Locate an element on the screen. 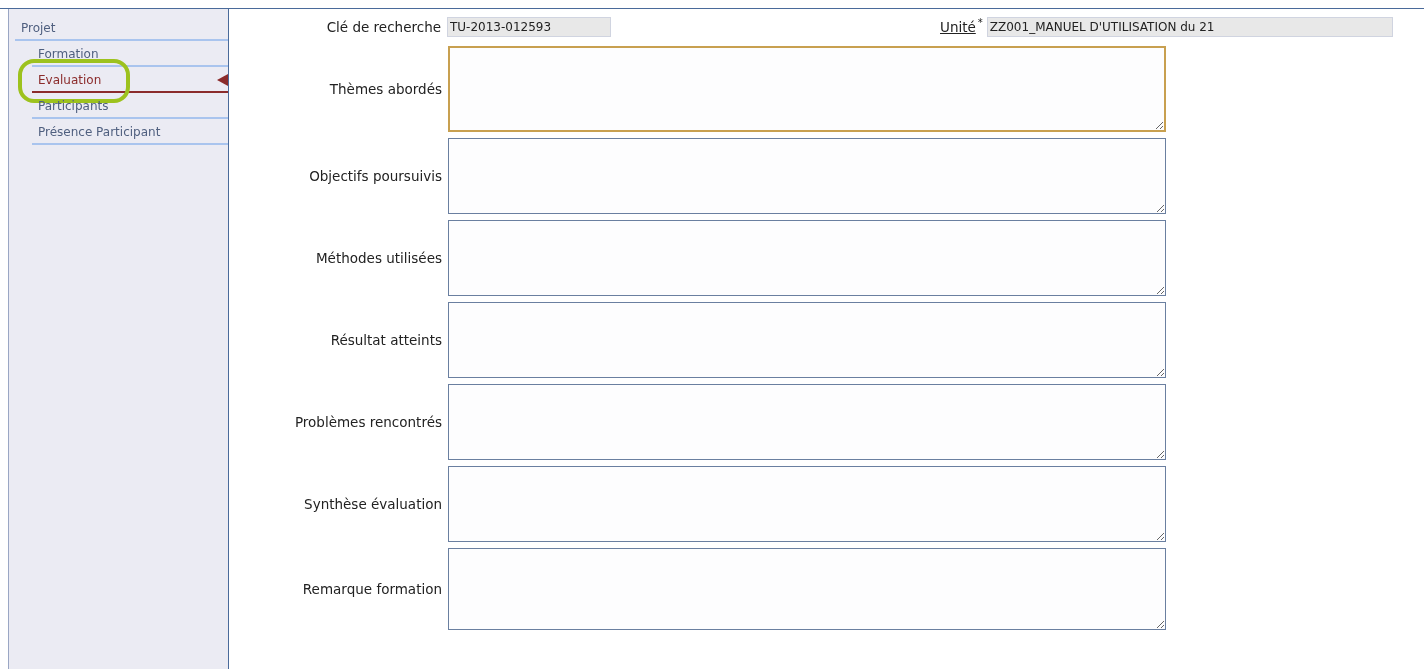 Image resolution: width=1424 pixels, height=669 pixels. field-label: Remarque formation is located at coordinates (372, 589).